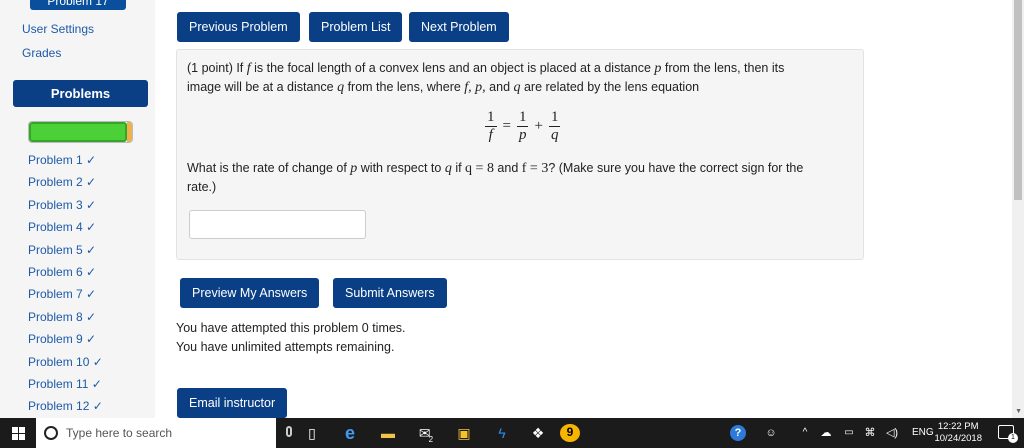  What do you see at coordinates (232, 403) in the screenshot?
I see `email-instructor-button: Email instructor` at bounding box center [232, 403].